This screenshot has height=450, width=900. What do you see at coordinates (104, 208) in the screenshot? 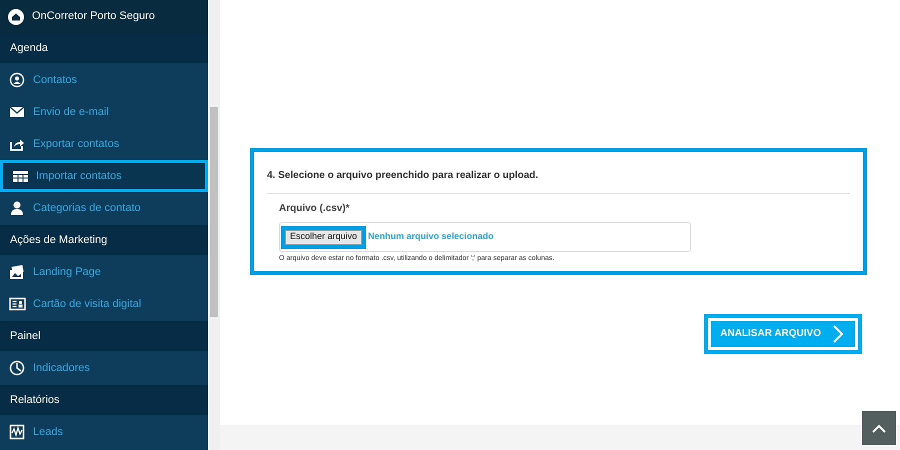
I see `sidebar-item: Categorias de contato` at bounding box center [104, 208].